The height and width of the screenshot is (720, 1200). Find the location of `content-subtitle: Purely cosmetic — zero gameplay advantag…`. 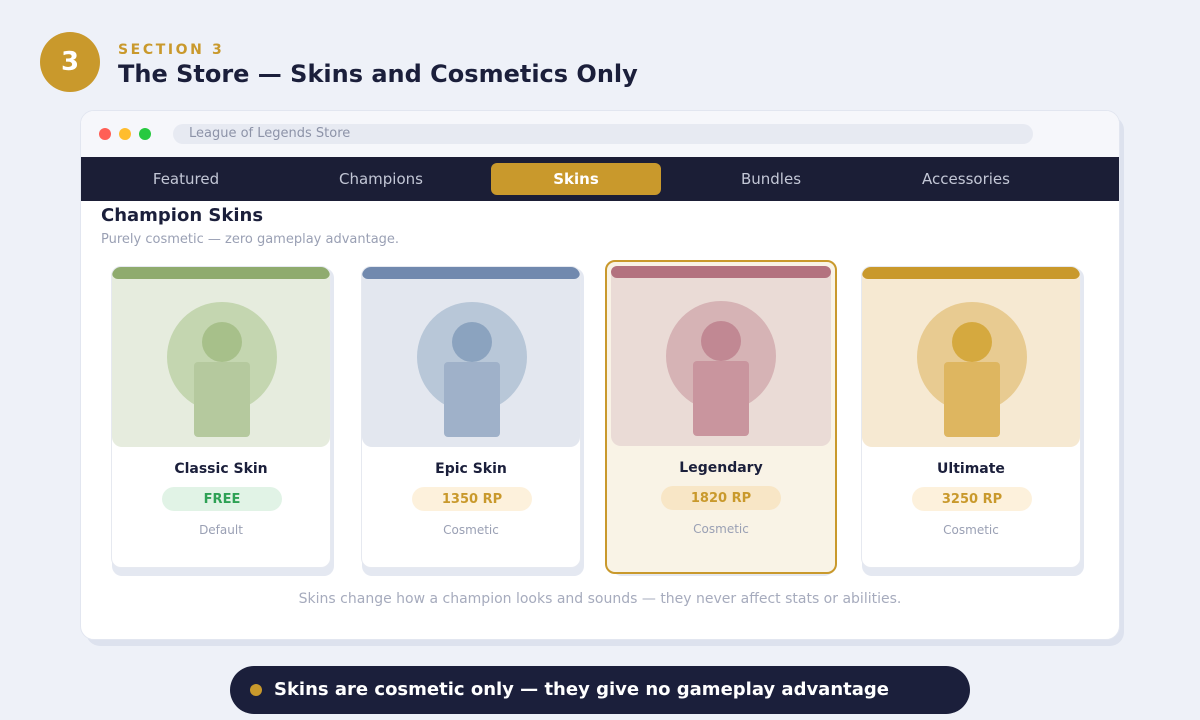

content-subtitle: Purely cosmetic — zero gameplay advantag… is located at coordinates (250, 239).